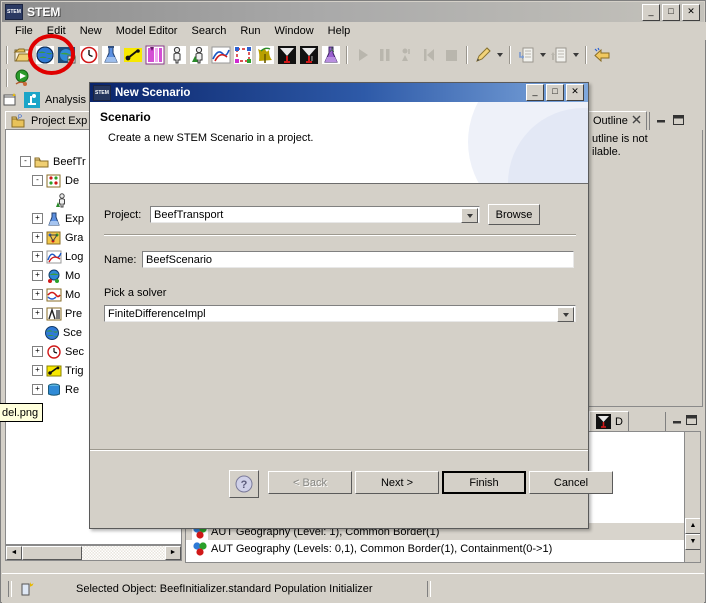 The height and width of the screenshot is (603, 706). Describe the element at coordinates (692, 497) in the screenshot. I see `decorators-vscrollbar: ▲ ▼` at that location.